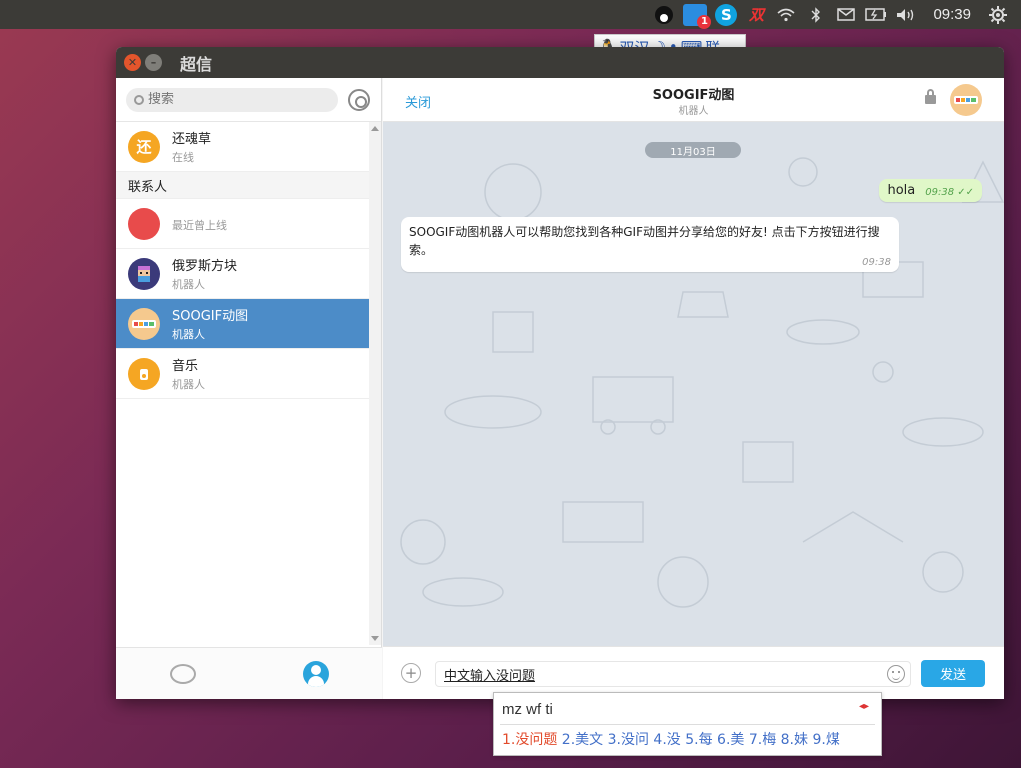 Image resolution: width=1021 pixels, height=768 pixels. I want to click on contact-item: 音乐 机器人, so click(242, 374).